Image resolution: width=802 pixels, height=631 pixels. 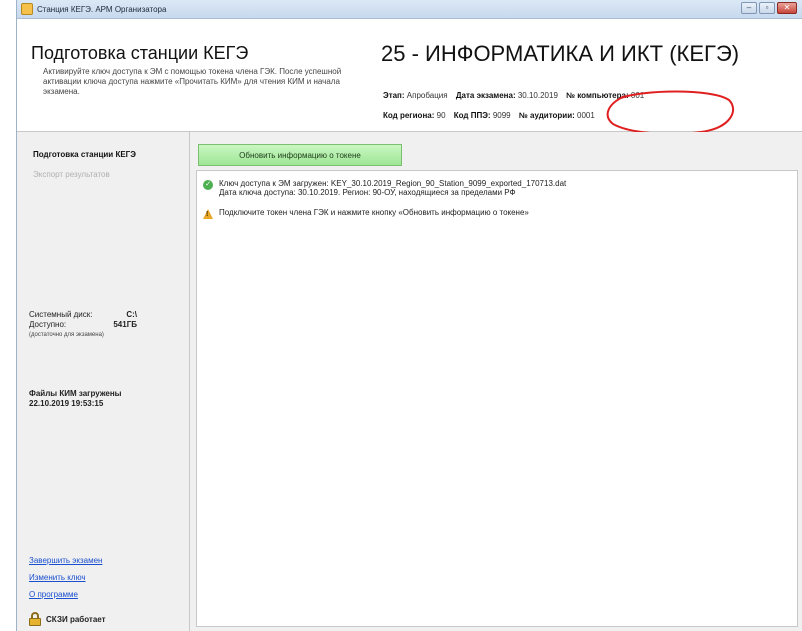 What do you see at coordinates (131, 314) in the screenshot?
I see `system-disk-value: C:\` at bounding box center [131, 314].